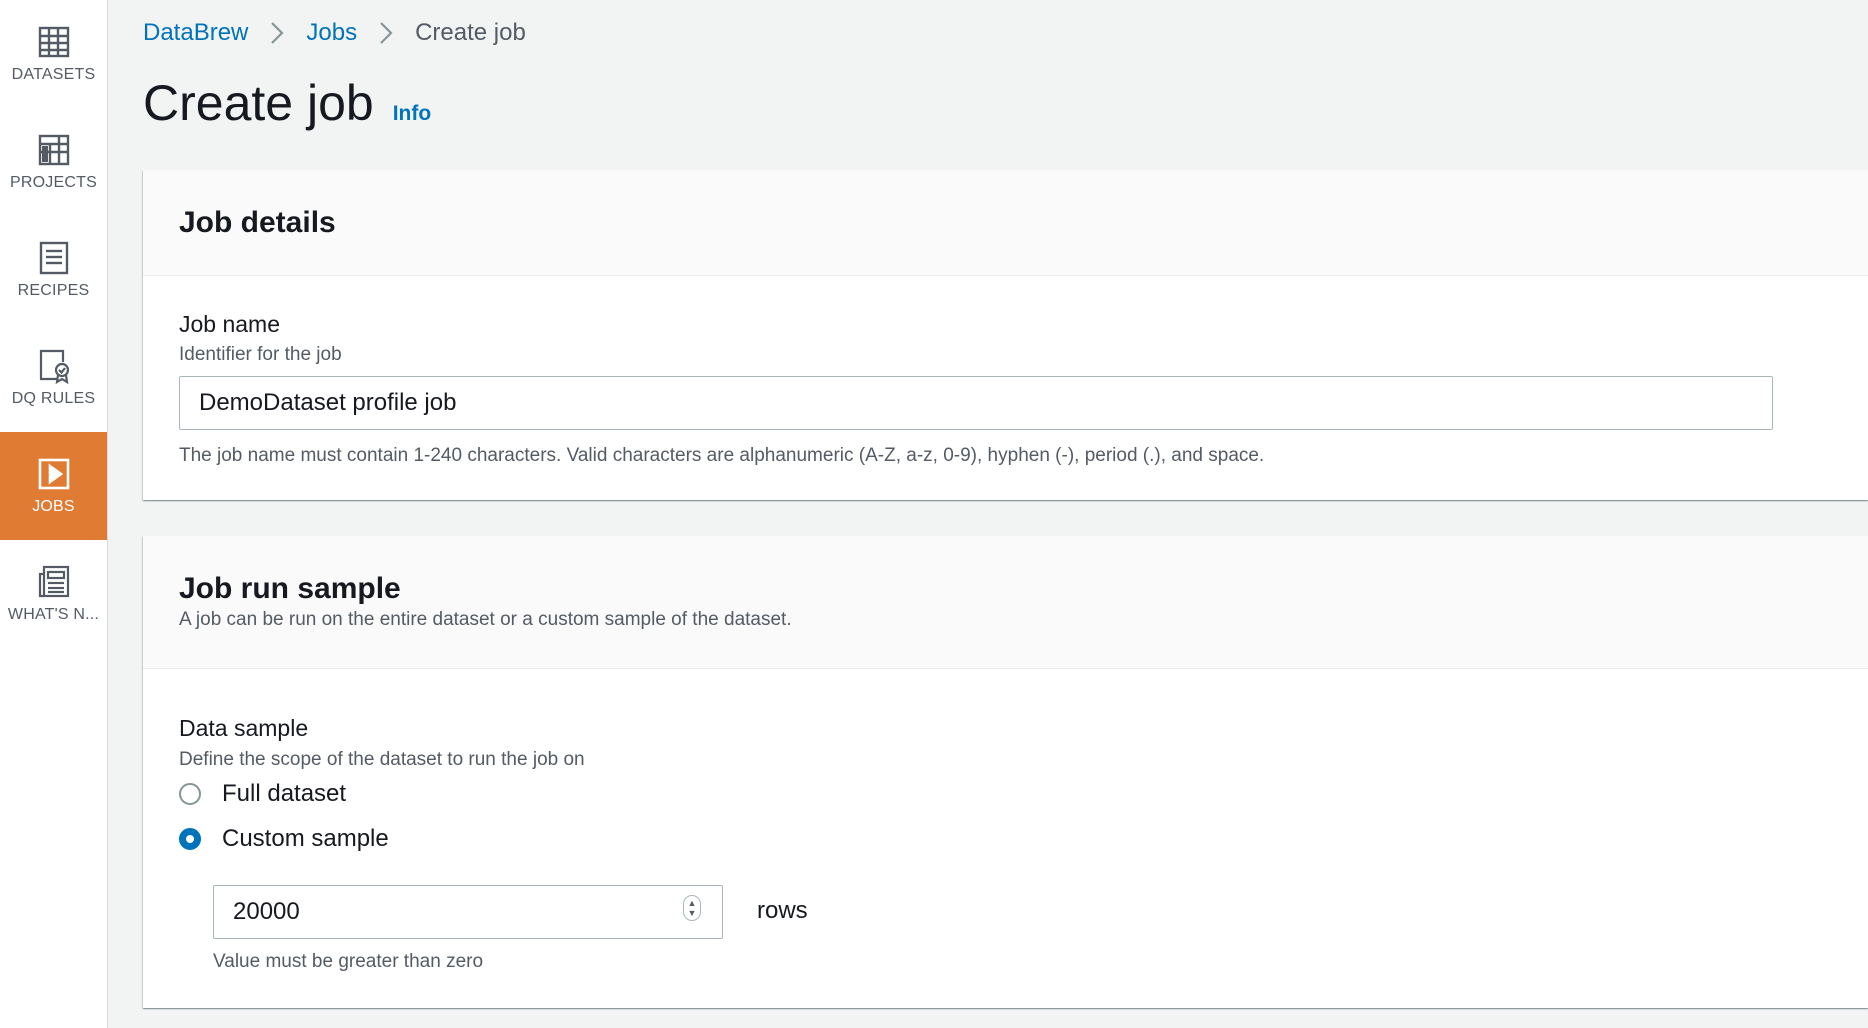  What do you see at coordinates (244, 728) in the screenshot?
I see `data-sample-label: Data sample` at bounding box center [244, 728].